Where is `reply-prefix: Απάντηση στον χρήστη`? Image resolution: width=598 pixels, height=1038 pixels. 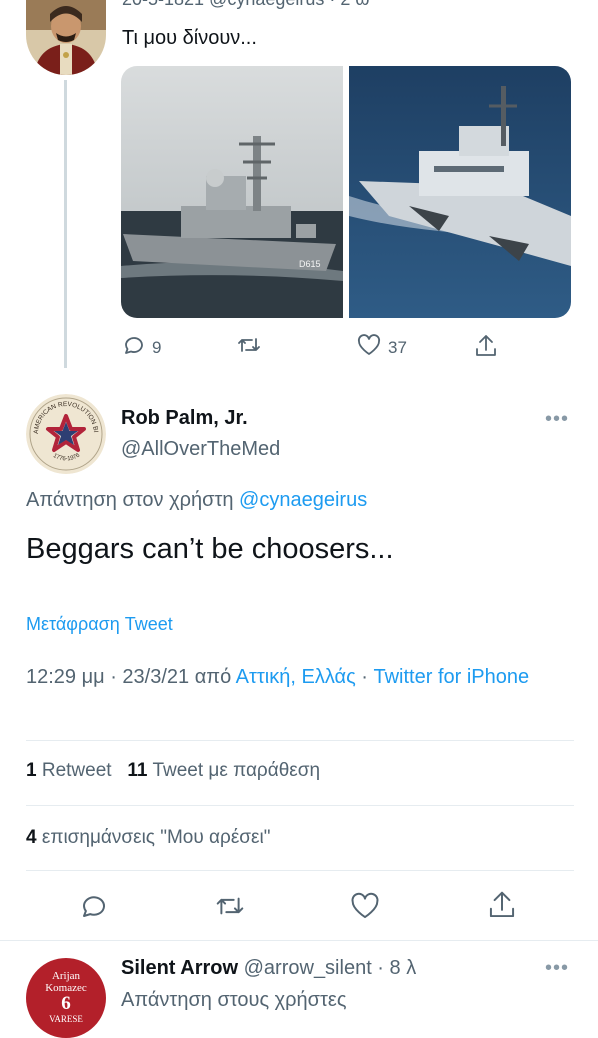 reply-prefix: Απάντηση στον χρήστη is located at coordinates (130, 500).